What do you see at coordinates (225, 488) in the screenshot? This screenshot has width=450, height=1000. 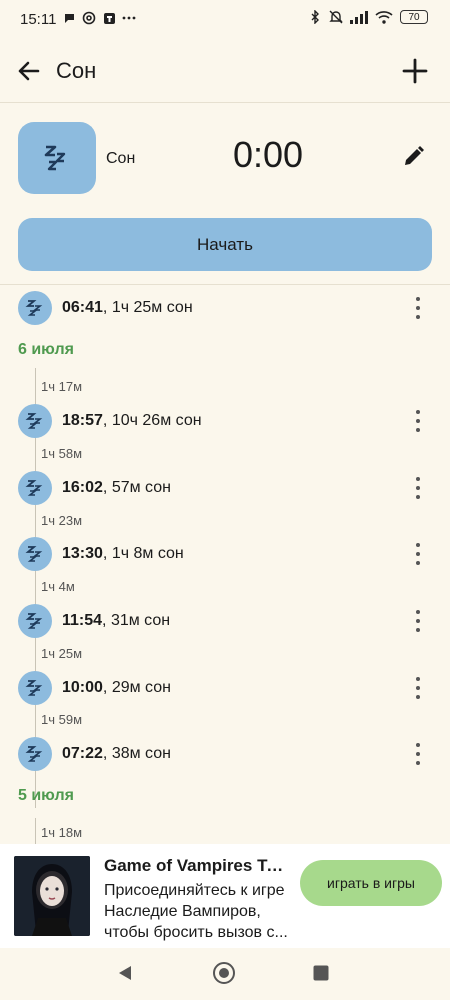 I see `sleep-entry: 16:02, 57м сон` at bounding box center [225, 488].